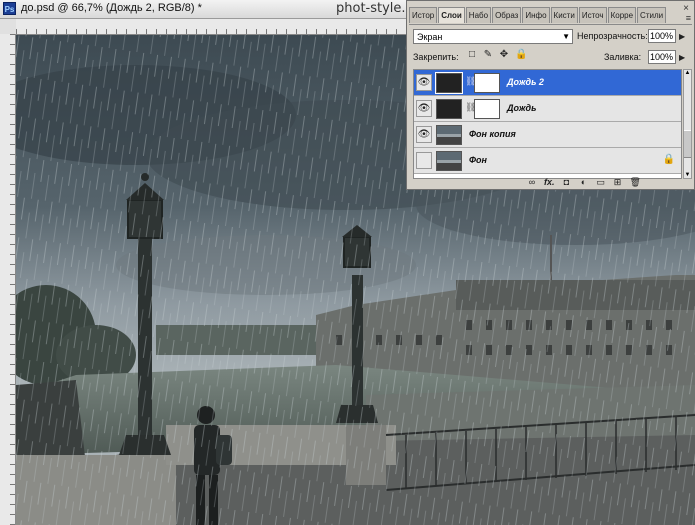 This screenshot has width=695, height=525. I want to click on layer-name: Дождь 2, so click(525, 82).